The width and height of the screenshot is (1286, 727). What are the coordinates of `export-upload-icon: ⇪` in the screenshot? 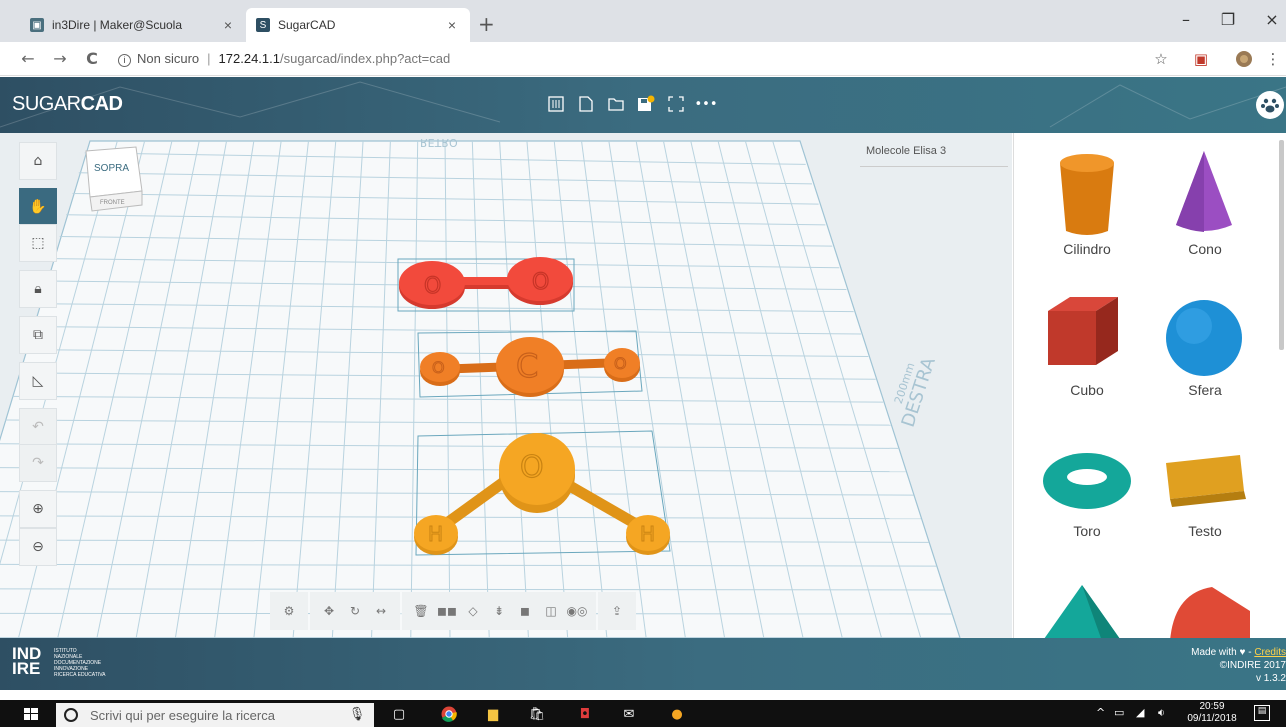 It's located at (617, 611).